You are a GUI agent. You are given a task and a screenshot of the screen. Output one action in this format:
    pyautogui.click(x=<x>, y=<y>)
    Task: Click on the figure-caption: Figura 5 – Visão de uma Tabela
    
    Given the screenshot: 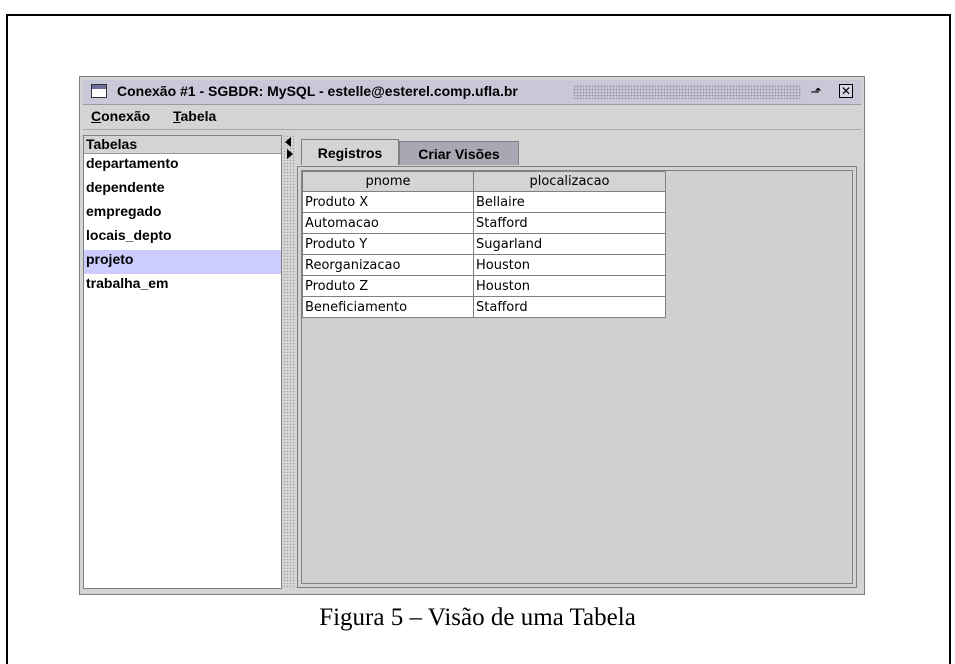 What is the action you would take?
    pyautogui.click(x=477, y=617)
    